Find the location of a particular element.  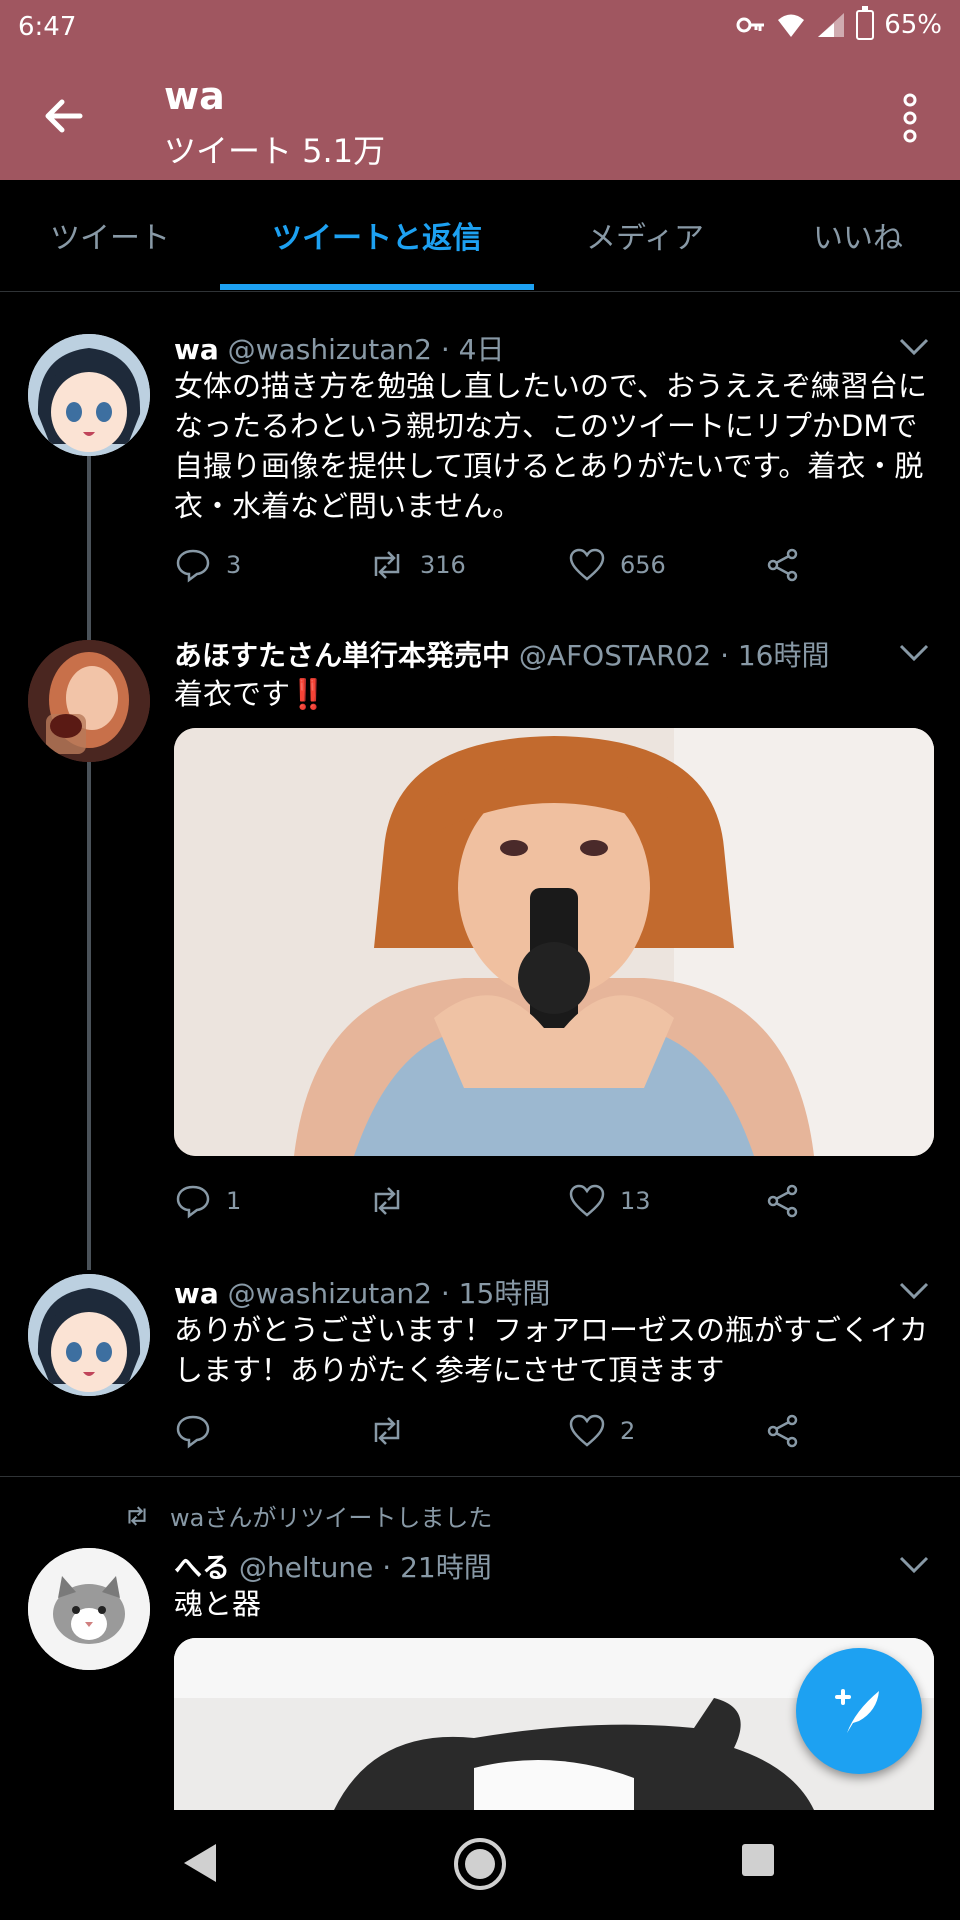

compose-icon is located at coordinates (857, 1711).